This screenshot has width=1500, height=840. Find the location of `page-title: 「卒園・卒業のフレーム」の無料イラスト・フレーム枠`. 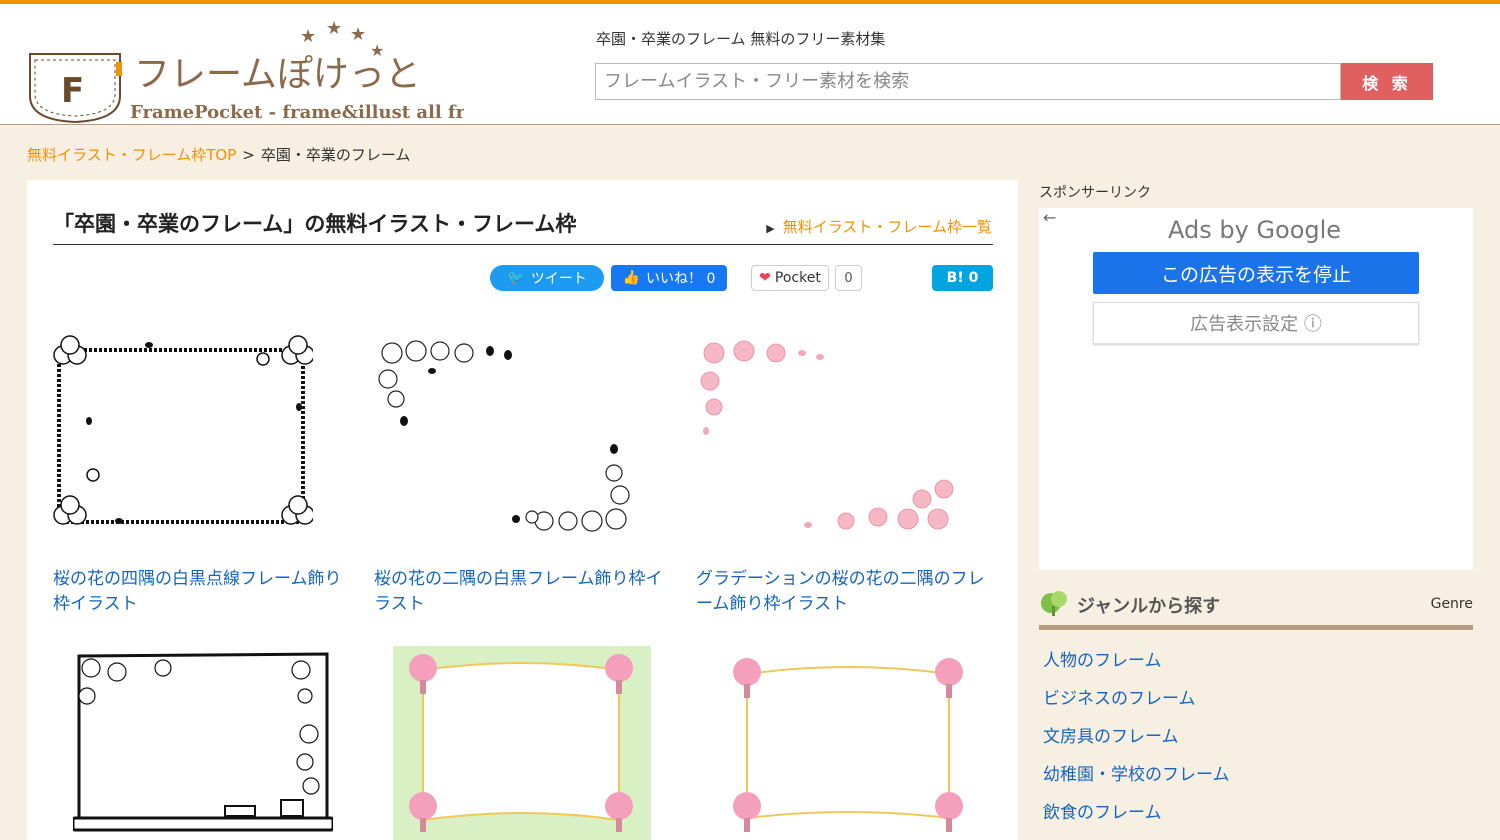

page-title: 「卒園・卒業のフレーム」の無料イラスト・フレーム枠 is located at coordinates (315, 224).